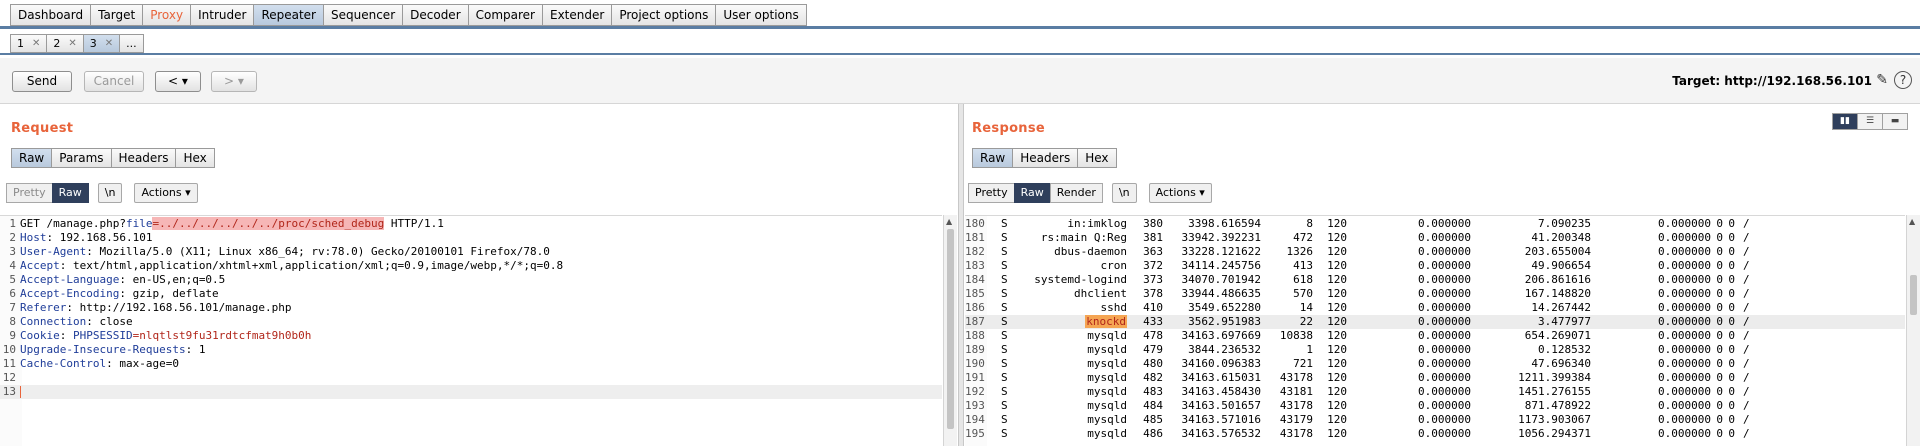 Image resolution: width=1920 pixels, height=446 pixels. Describe the element at coordinates (70, 293) in the screenshot. I see `header-name: Accept-Encoding` at that location.